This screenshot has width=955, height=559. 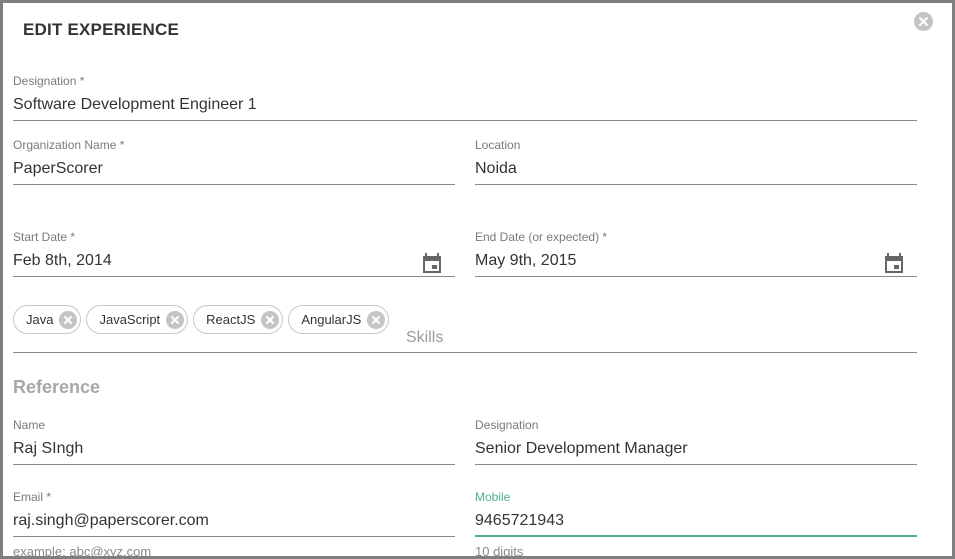 I want to click on end-date-input: May 9th, 2015, so click(x=696, y=261).